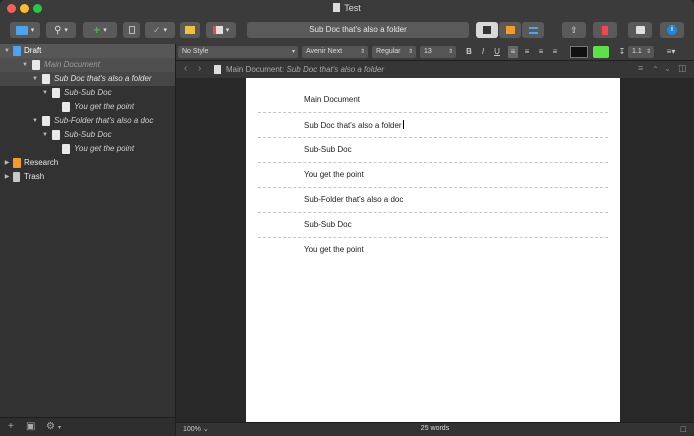 Image resolution: width=694 pixels, height=436 pixels. I want to click on chevron-updown-icon: ⇕, so click(648, 52).